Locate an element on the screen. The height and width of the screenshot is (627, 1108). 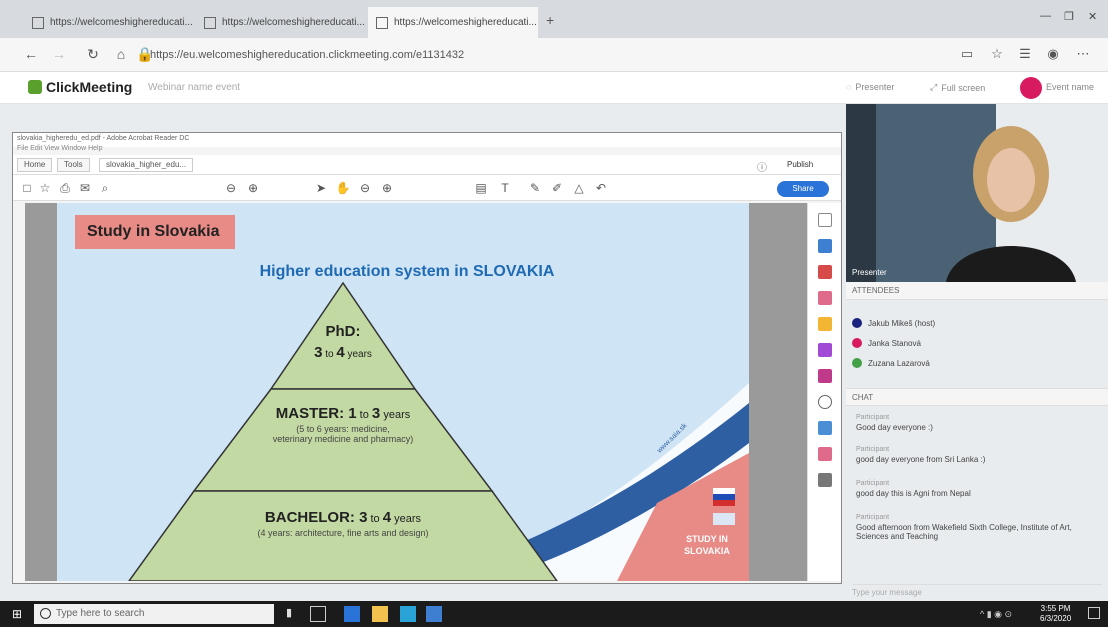
attendee-item: Janka Stanová is located at coordinates (886, 343).